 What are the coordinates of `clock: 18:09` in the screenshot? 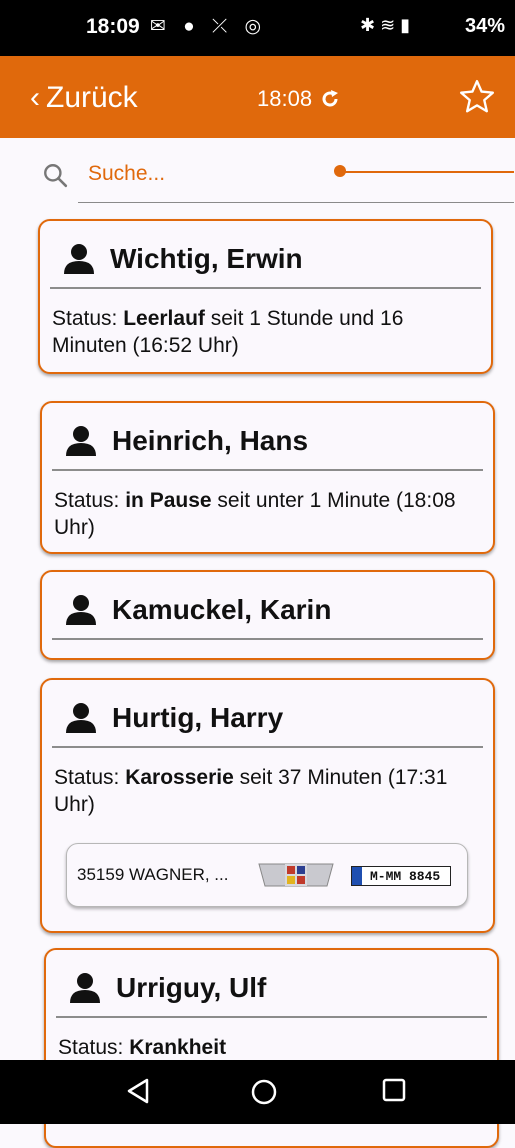 It's located at (113, 26).